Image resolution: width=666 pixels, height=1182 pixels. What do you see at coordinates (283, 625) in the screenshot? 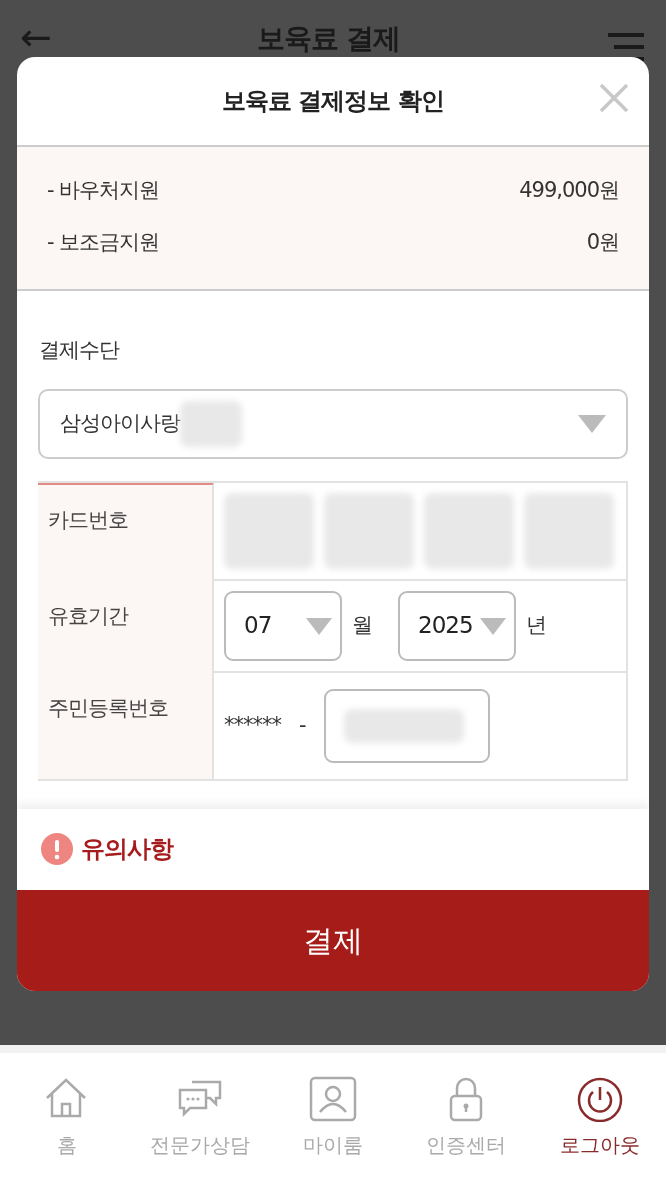
I see `dropdown-field: 07` at bounding box center [283, 625].